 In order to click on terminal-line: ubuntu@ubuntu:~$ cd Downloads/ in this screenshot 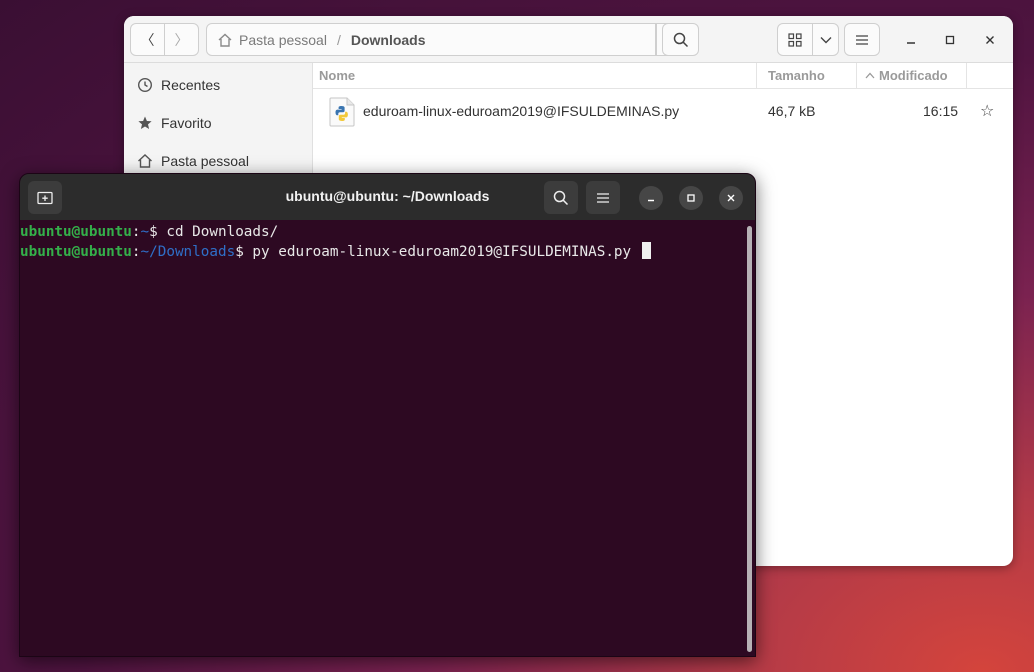, I will do `click(149, 232)`.